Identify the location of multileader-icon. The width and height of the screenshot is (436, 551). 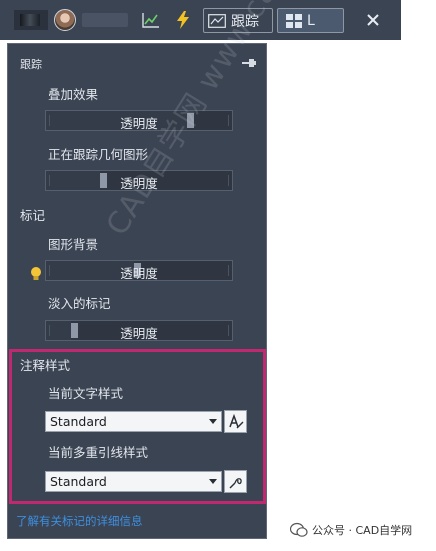
(235, 482).